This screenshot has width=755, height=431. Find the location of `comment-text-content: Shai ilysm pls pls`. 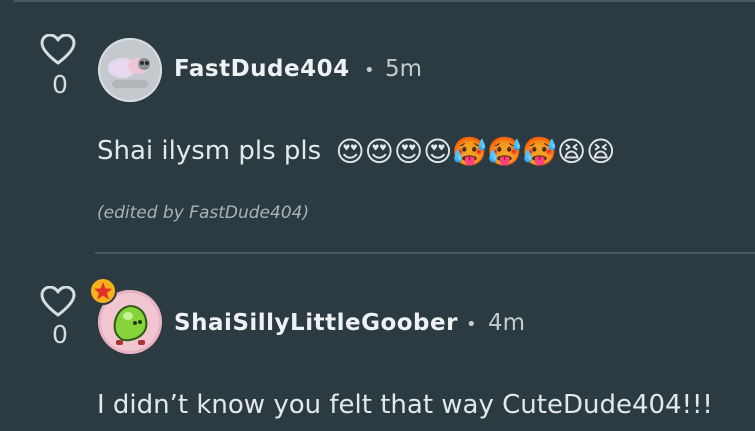

comment-text-content: Shai ilysm pls pls is located at coordinates (209, 151).